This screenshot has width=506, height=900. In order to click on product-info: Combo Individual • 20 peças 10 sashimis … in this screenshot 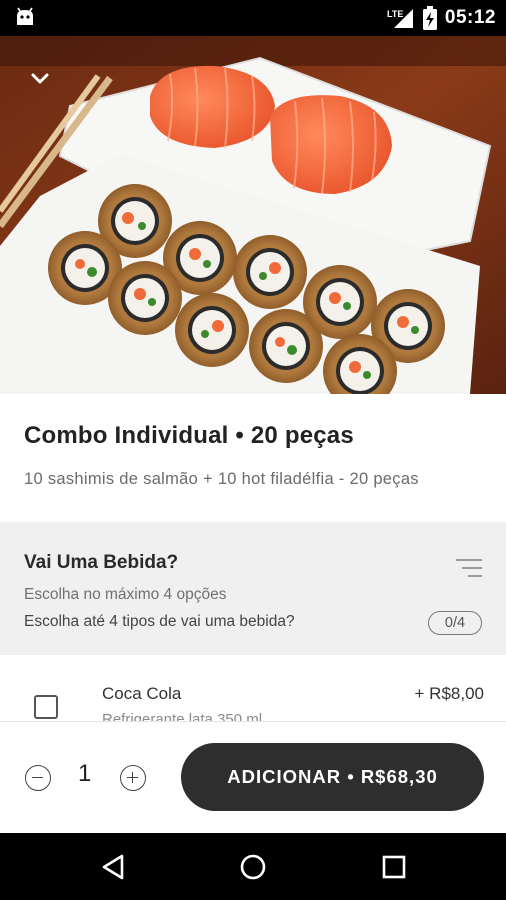, I will do `click(253, 458)`.